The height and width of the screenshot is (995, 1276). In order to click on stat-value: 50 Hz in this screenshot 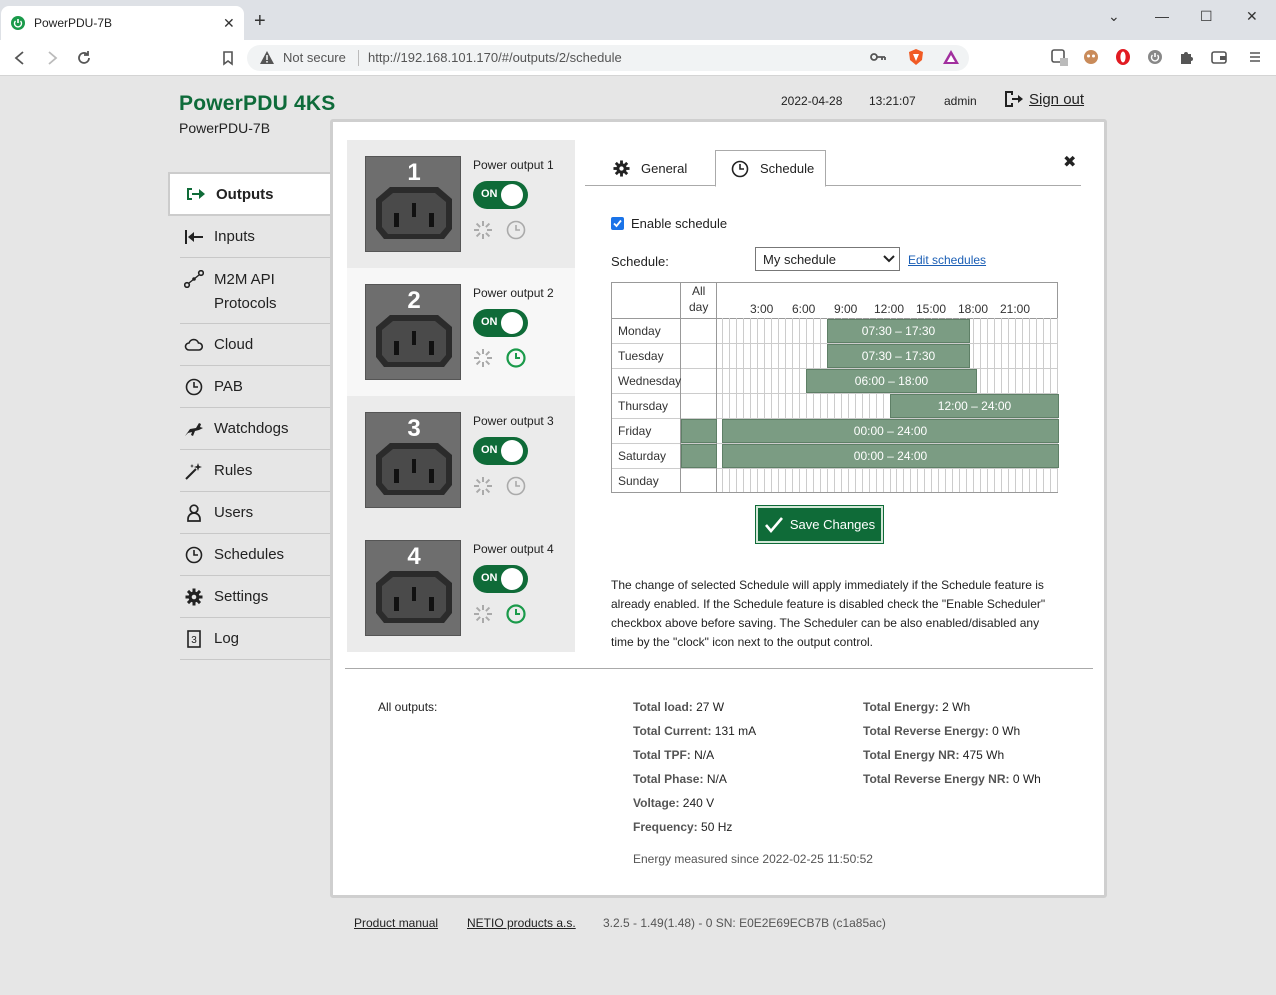, I will do `click(717, 827)`.